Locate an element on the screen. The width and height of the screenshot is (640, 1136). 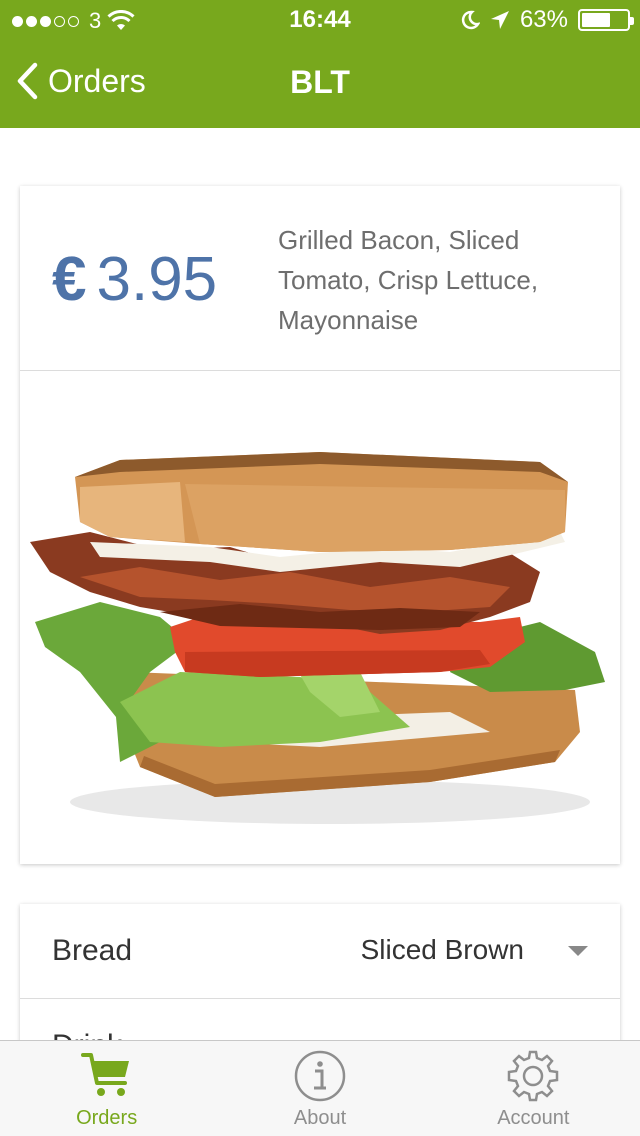
page-title: BLT is located at coordinates (320, 82).